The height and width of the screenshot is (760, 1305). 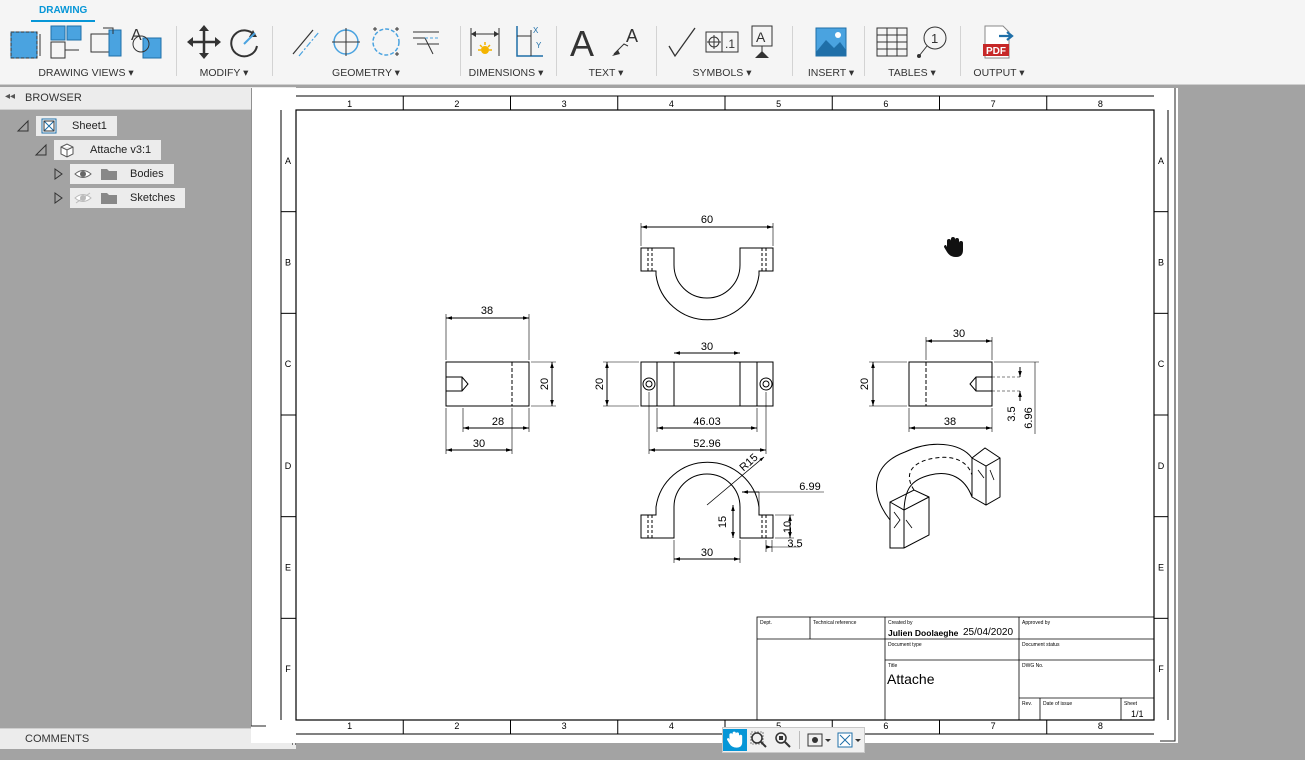 What do you see at coordinates (83, 174) in the screenshot?
I see `eye-icon` at bounding box center [83, 174].